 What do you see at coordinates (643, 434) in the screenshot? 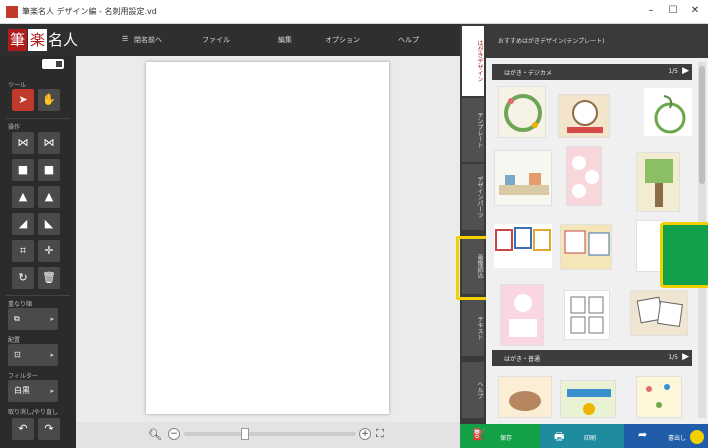
I see `export-icon: ➦` at bounding box center [643, 434].